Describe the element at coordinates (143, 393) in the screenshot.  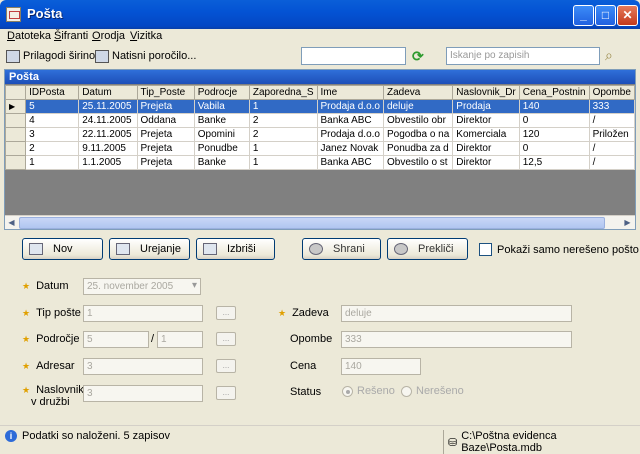
I see `naslovnik-field: 3` at that location.